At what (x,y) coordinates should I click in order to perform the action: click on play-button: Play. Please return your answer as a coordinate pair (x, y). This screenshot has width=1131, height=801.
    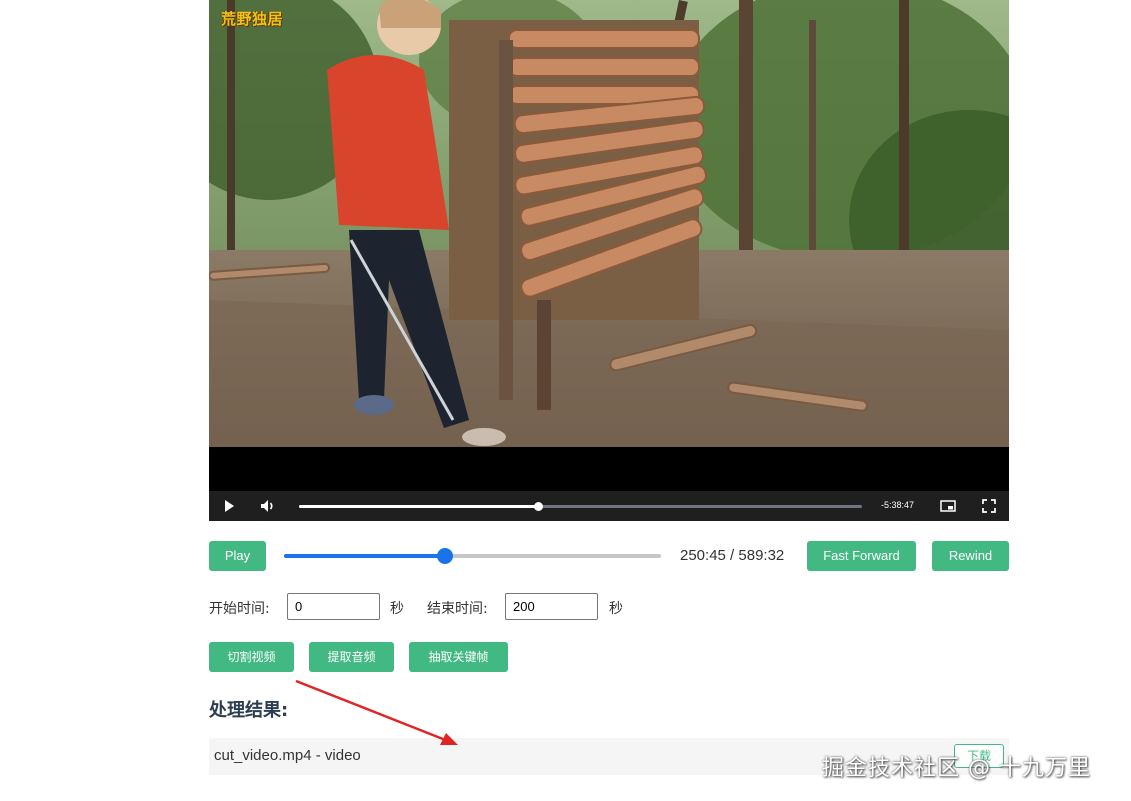
    Looking at the image, I should click on (237, 556).